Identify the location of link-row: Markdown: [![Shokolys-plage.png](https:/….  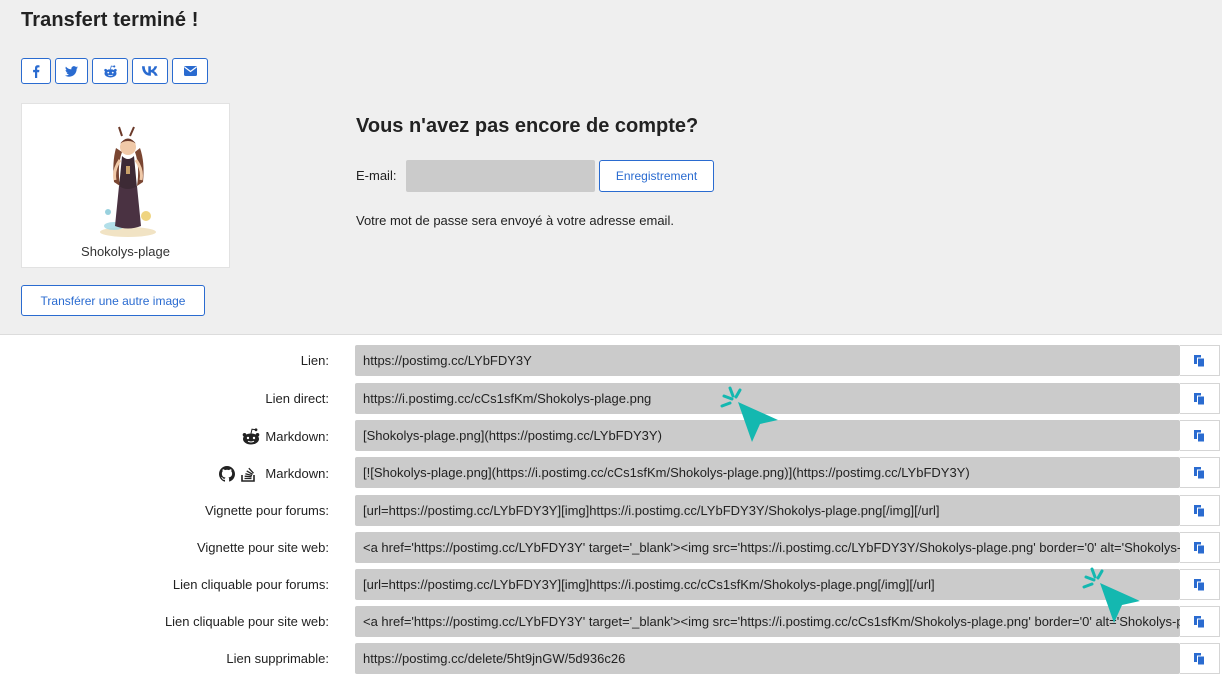
(611, 472).